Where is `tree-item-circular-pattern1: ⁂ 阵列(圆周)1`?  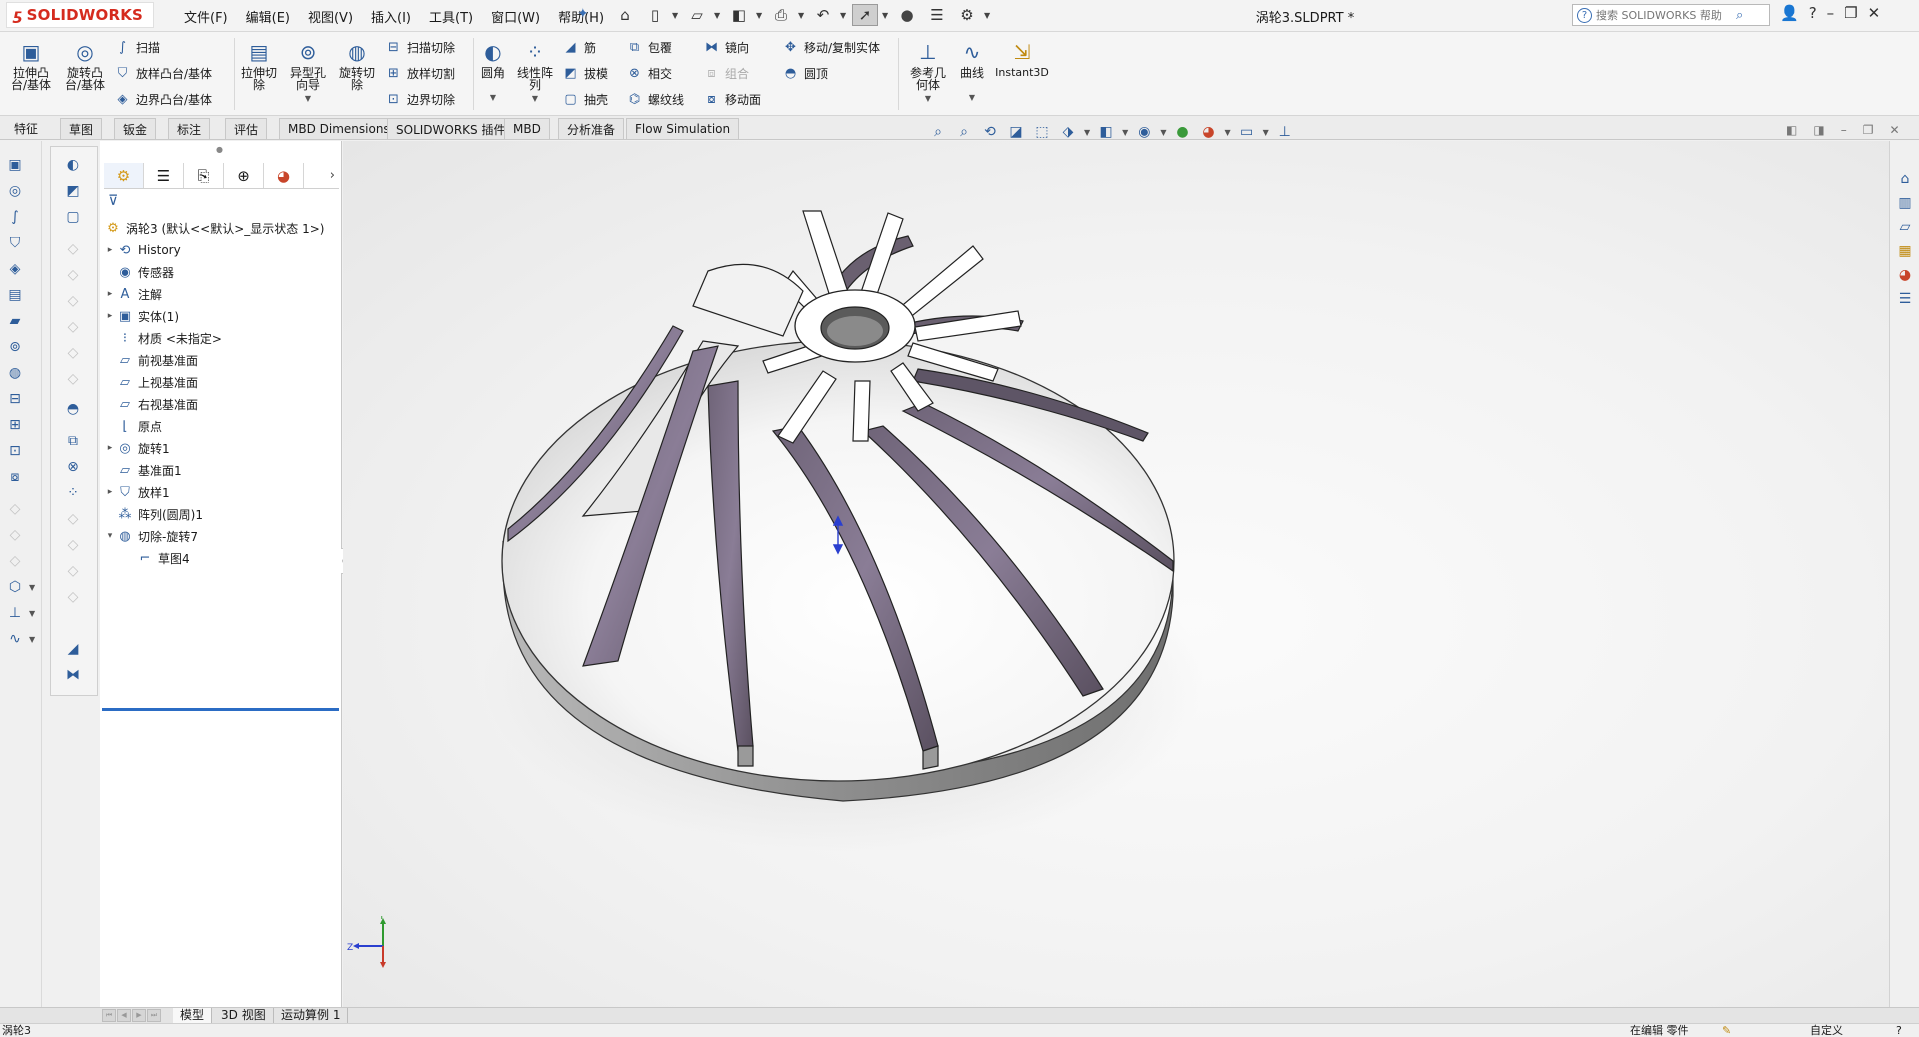 tree-item-circular-pattern1: ⁂ 阵列(圆周)1 is located at coordinates (221, 514).